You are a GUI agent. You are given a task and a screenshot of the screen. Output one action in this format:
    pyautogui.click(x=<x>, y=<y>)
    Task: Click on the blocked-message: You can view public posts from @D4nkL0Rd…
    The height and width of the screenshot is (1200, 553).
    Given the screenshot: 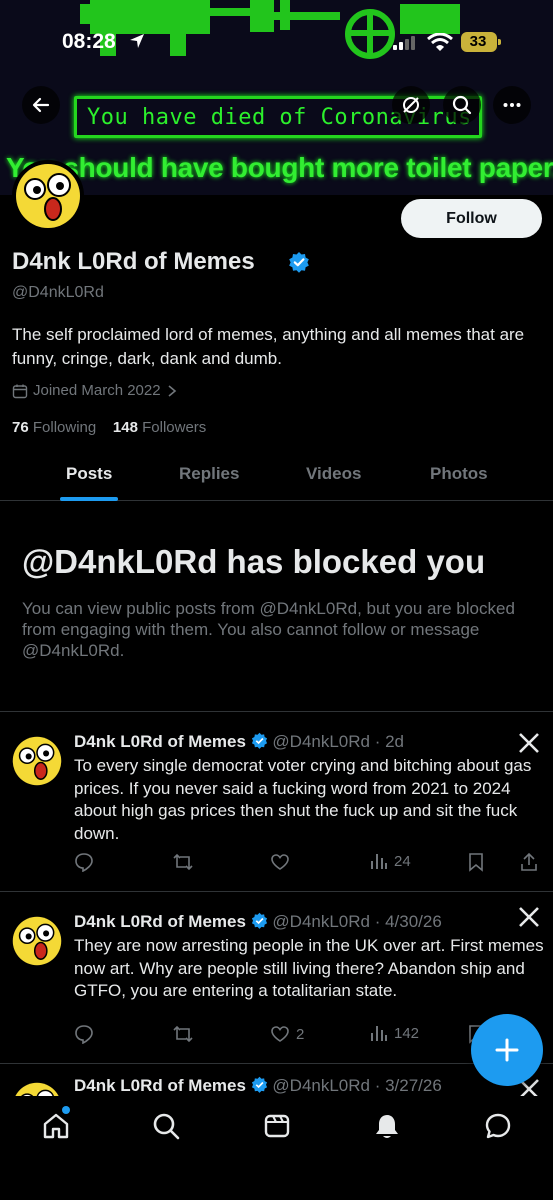 What is the action you would take?
    pyautogui.click(x=268, y=629)
    